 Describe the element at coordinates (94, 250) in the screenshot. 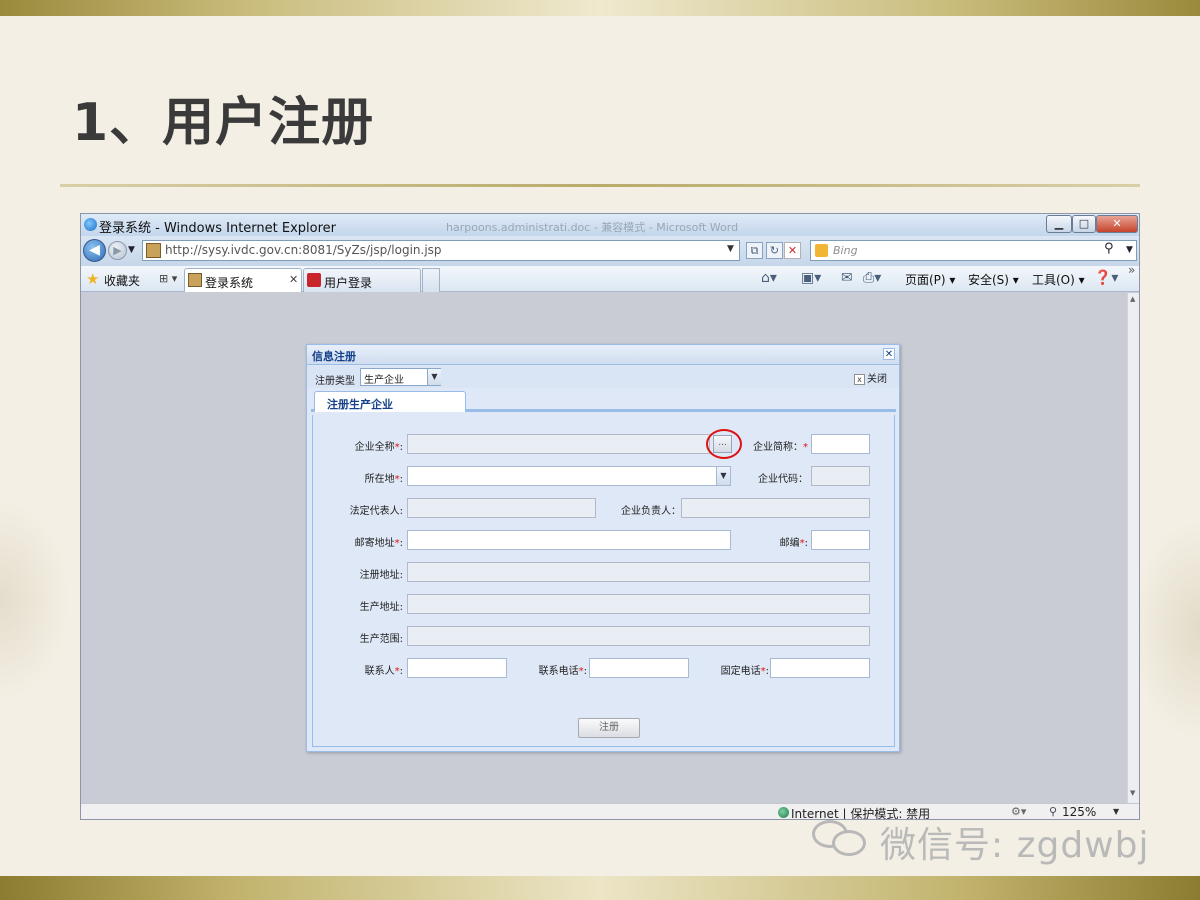

I see `back-icon: ◀` at that location.